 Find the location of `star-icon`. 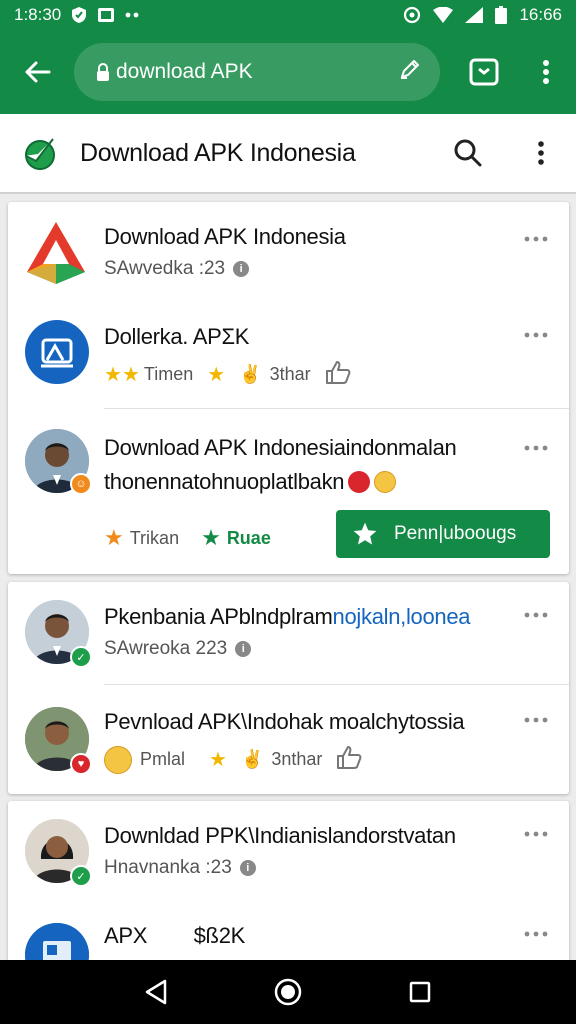

star-icon is located at coordinates (365, 533).